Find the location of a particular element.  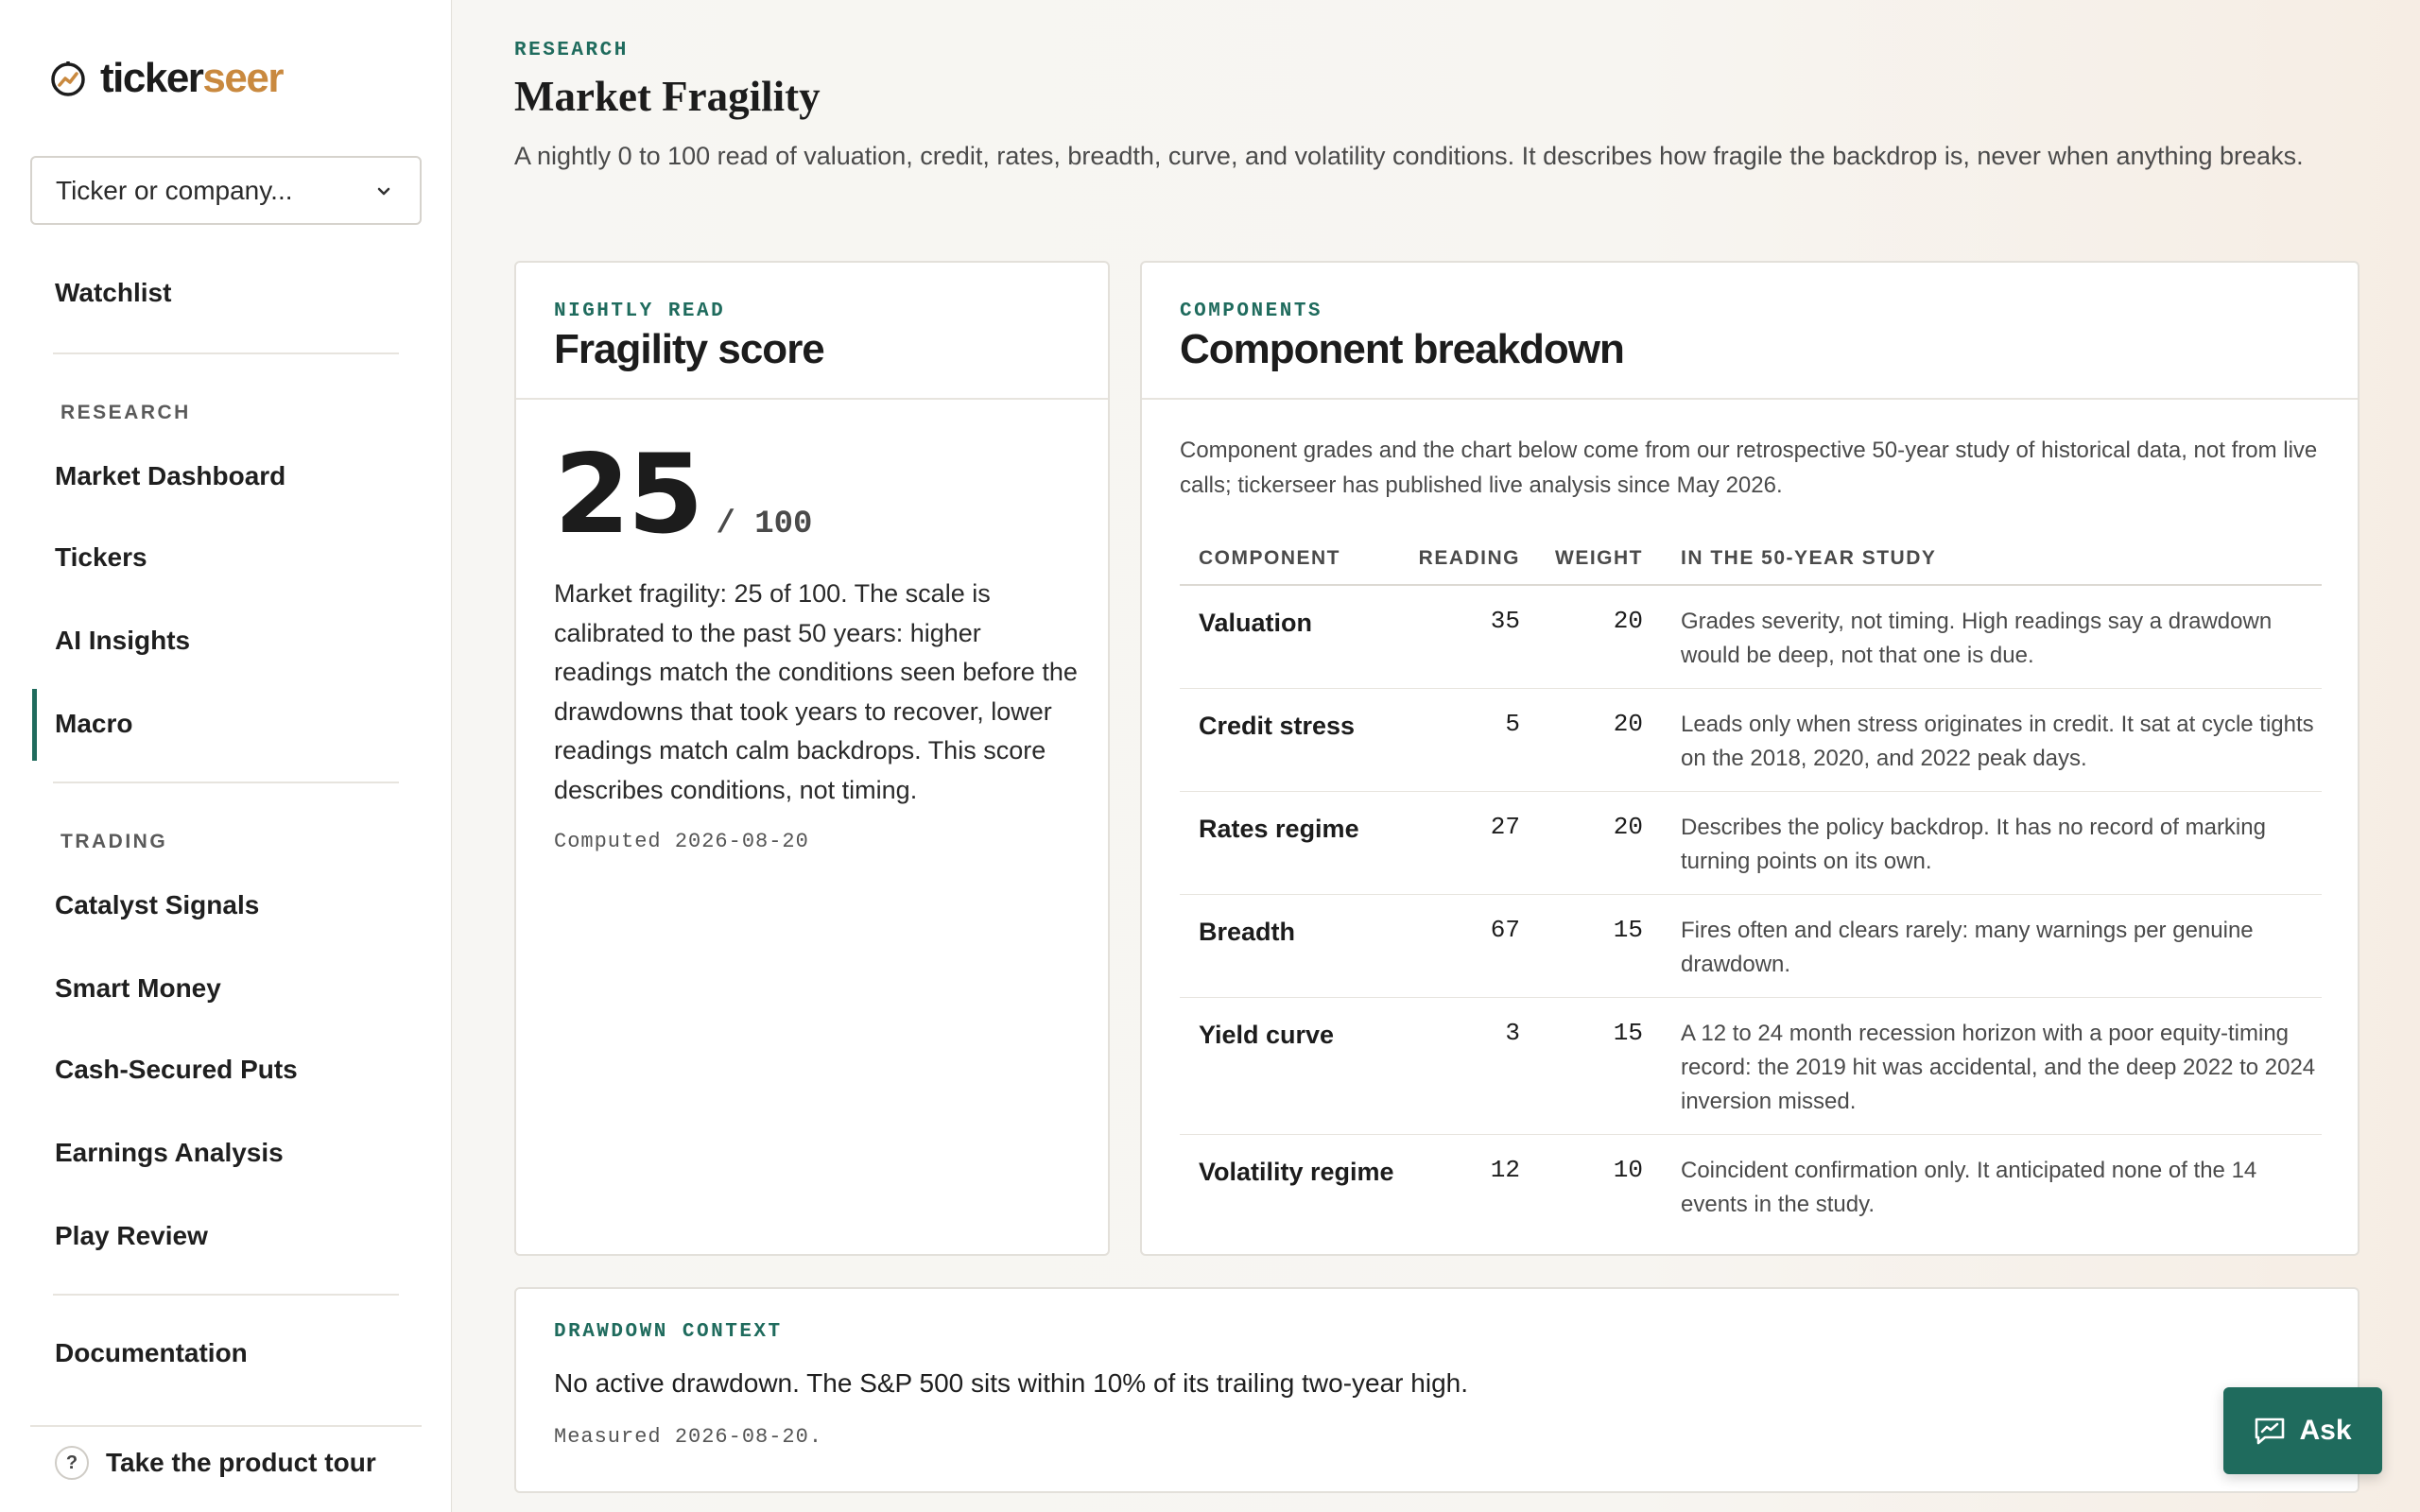

brand-name-part2: seer is located at coordinates (243, 78).